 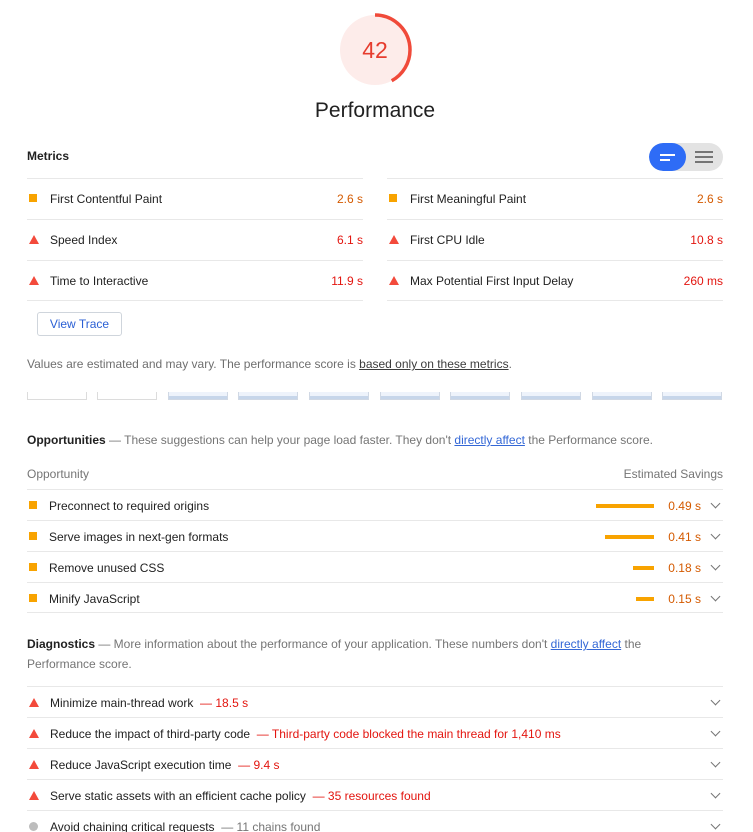 What do you see at coordinates (349, 240) in the screenshot?
I see `metric-value: 6.1 s` at bounding box center [349, 240].